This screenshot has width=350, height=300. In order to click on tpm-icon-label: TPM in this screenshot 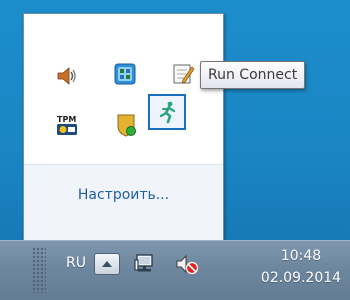, I will do `click(66, 119)`.